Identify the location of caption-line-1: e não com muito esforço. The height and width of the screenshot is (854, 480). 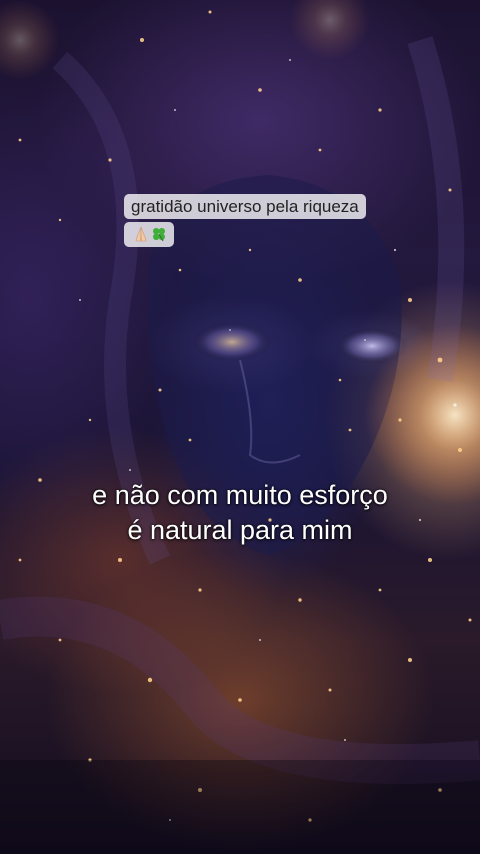
(240, 495).